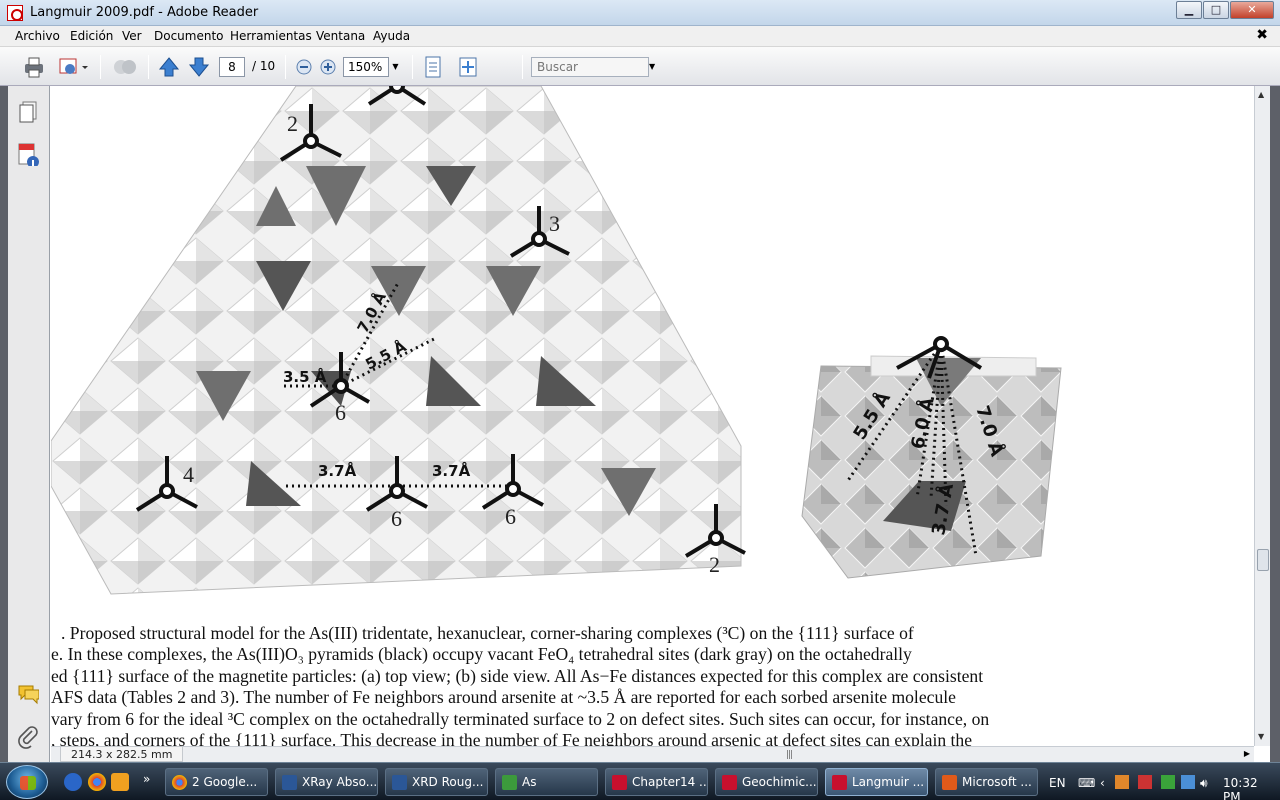 The image size is (1280, 800). Describe the element at coordinates (1204, 783) in the screenshot. I see `volume-icon: 🔊︎` at that location.